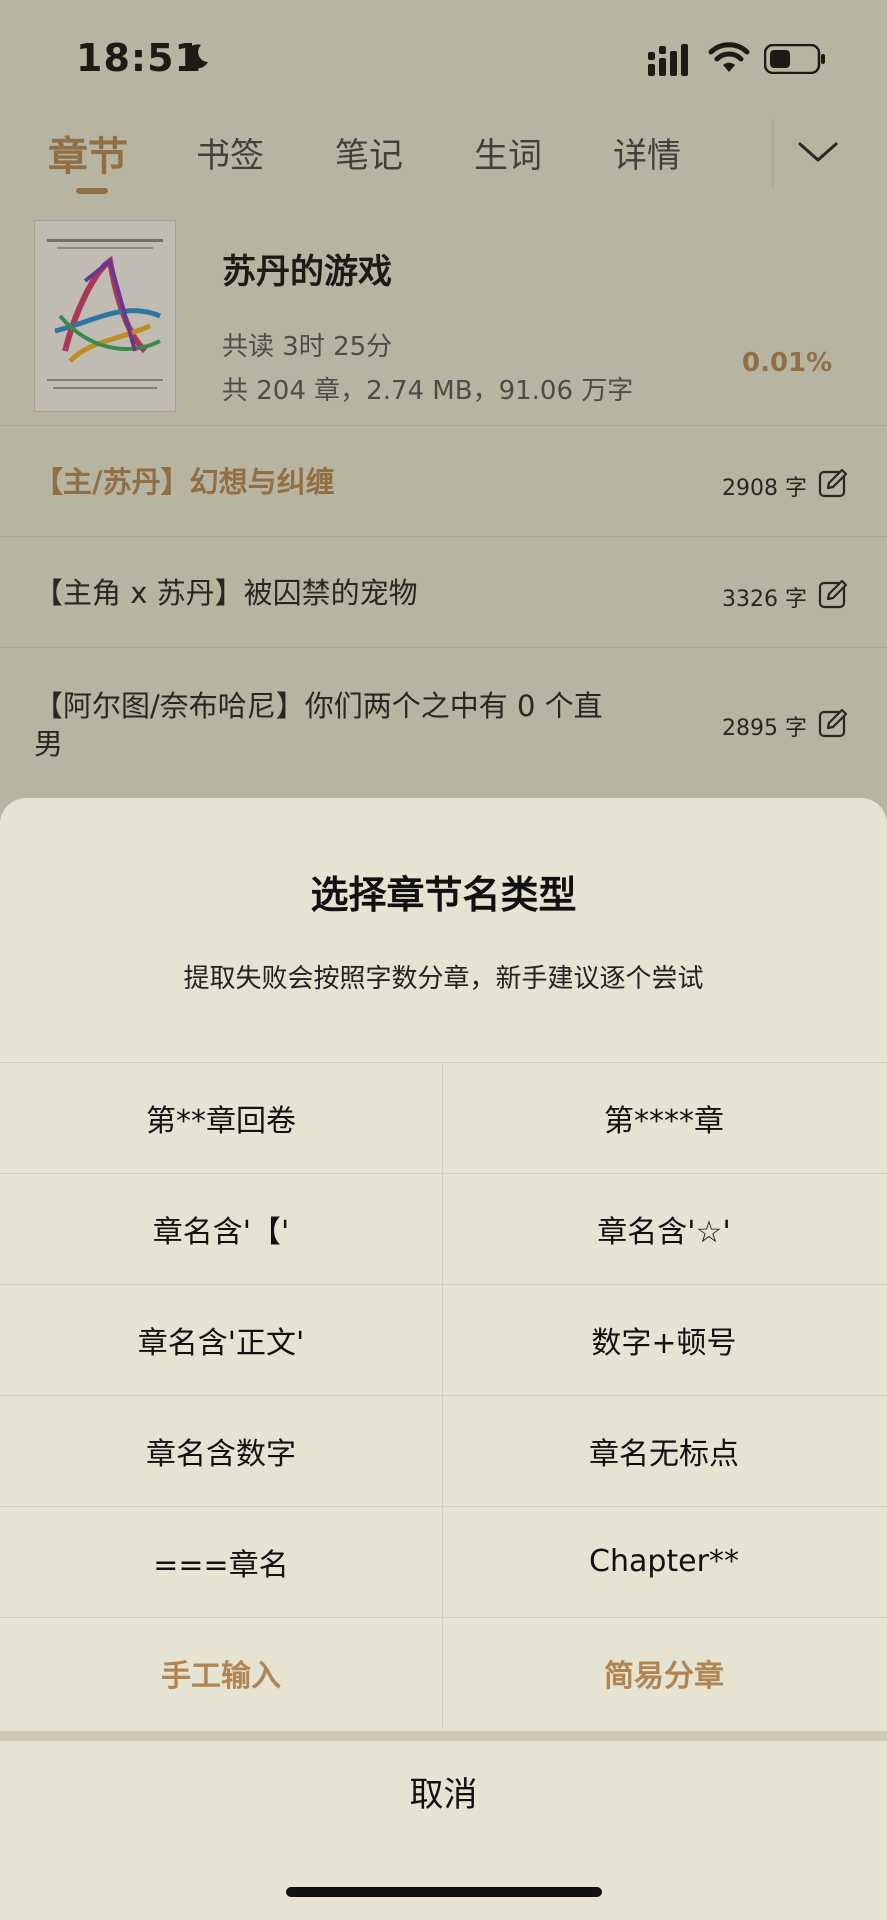 This screenshot has height=1920, width=887. What do you see at coordinates (664, 1450) in the screenshot?
I see `option-no-punctuation: 章名无标点` at bounding box center [664, 1450].